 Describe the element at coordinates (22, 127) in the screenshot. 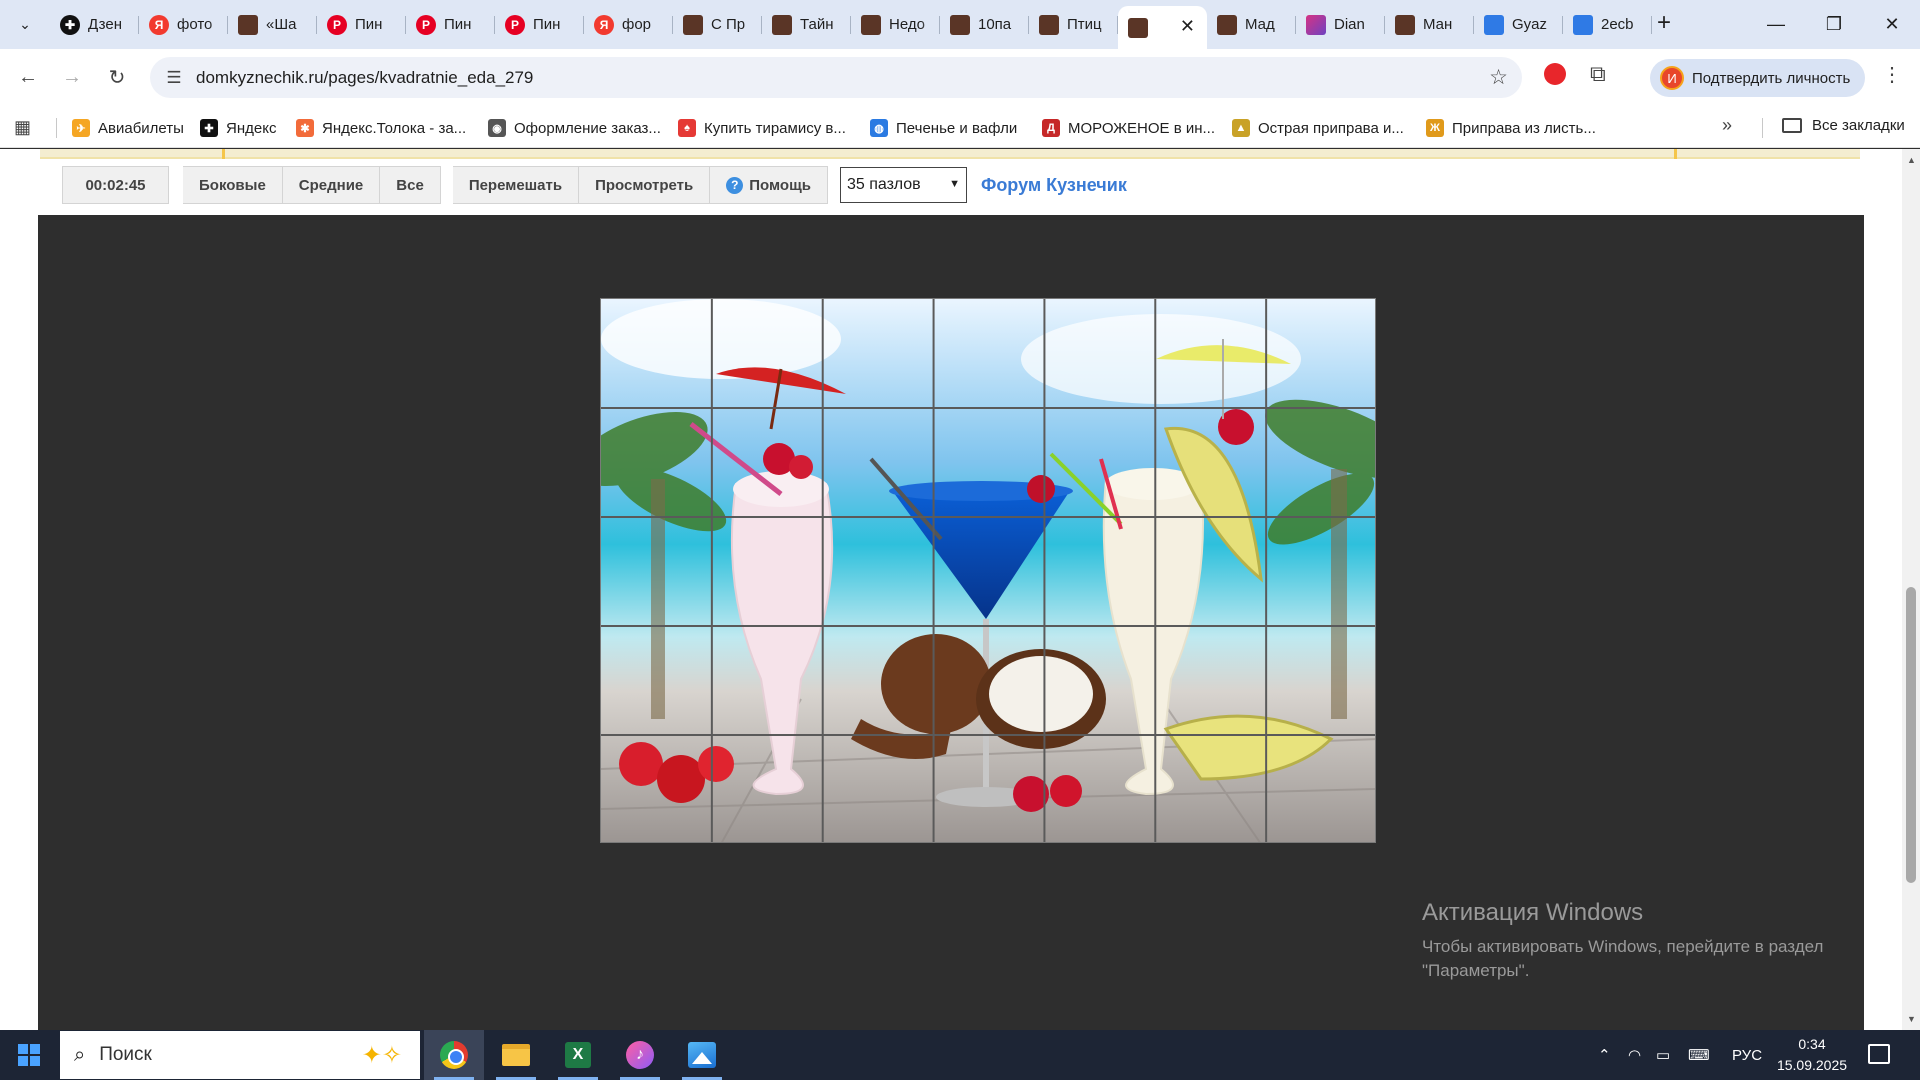

I see `apps-grid-icon: ▦` at that location.